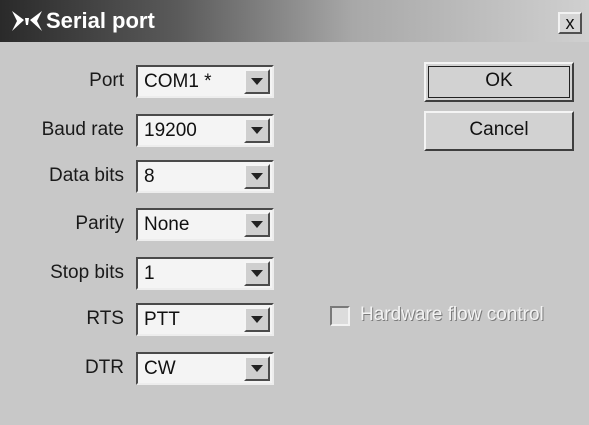  What do you see at coordinates (106, 80) in the screenshot?
I see `port-label: Port` at bounding box center [106, 80].